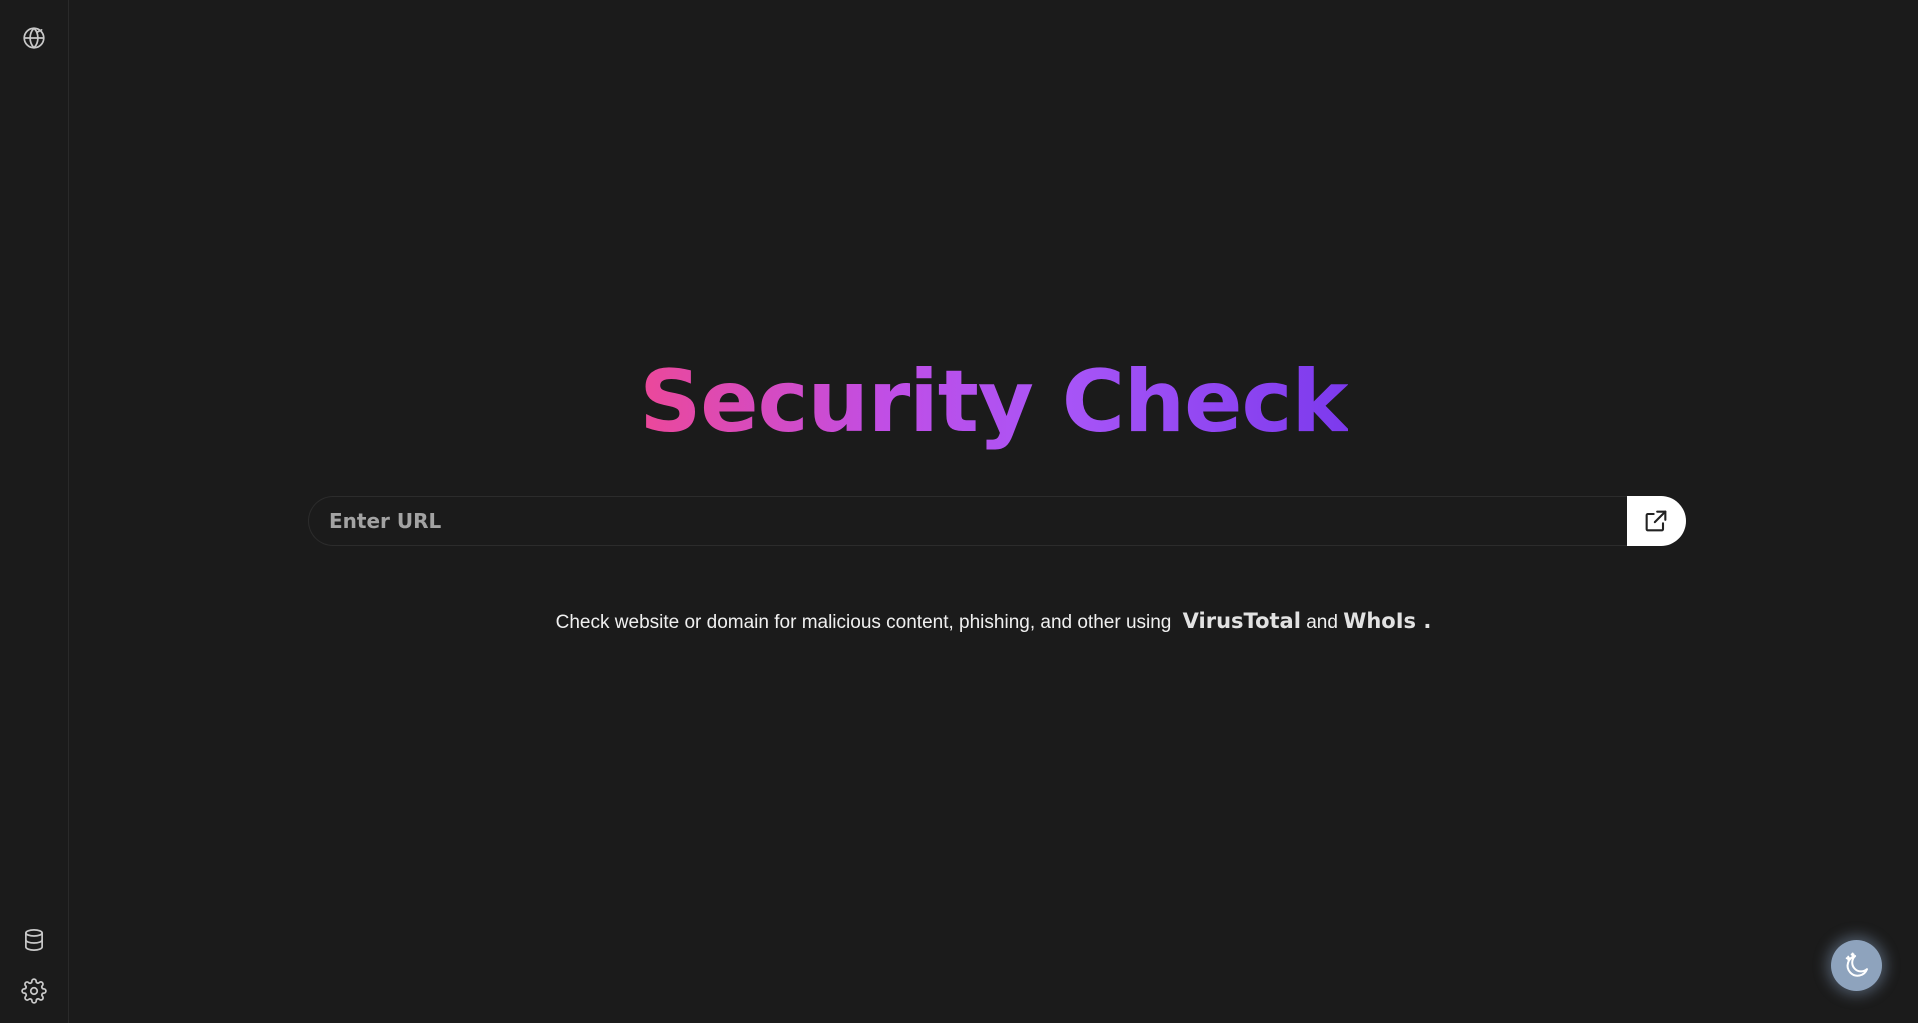 The height and width of the screenshot is (1023, 1918). What do you see at coordinates (34, 940) in the screenshot?
I see `database-icon` at bounding box center [34, 940].